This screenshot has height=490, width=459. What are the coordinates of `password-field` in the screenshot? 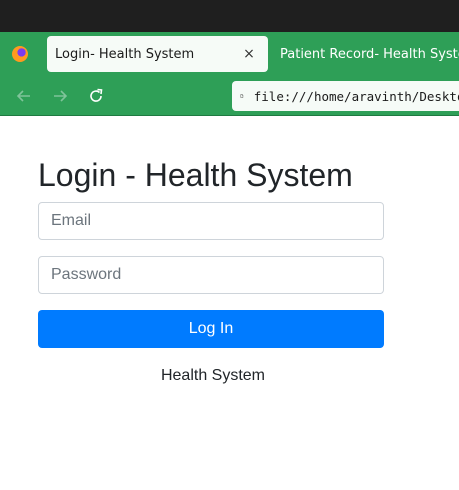 It's located at (211, 275).